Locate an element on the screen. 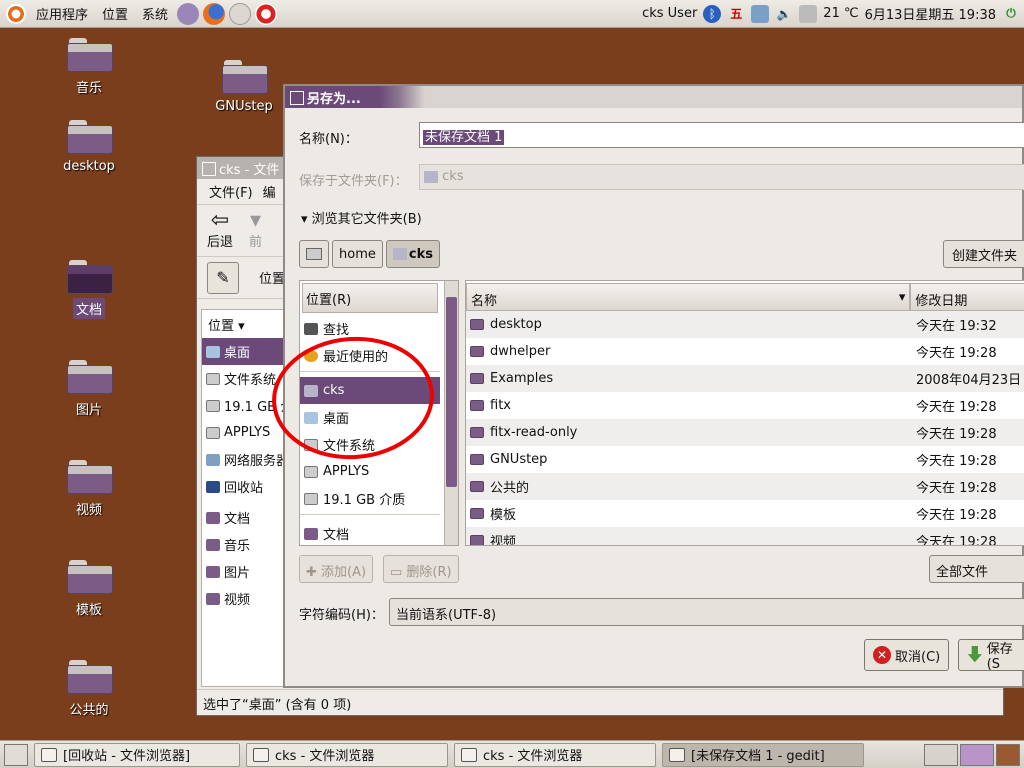 The height and width of the screenshot is (768, 1024). filename-input: 未保存文档 1 is located at coordinates (721, 135).